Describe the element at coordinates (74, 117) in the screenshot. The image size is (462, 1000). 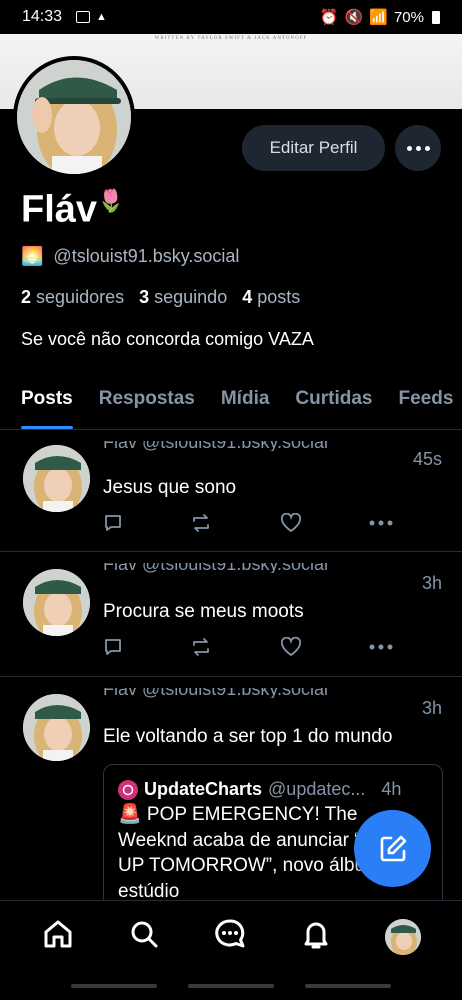
I see `profile-avatar` at that location.